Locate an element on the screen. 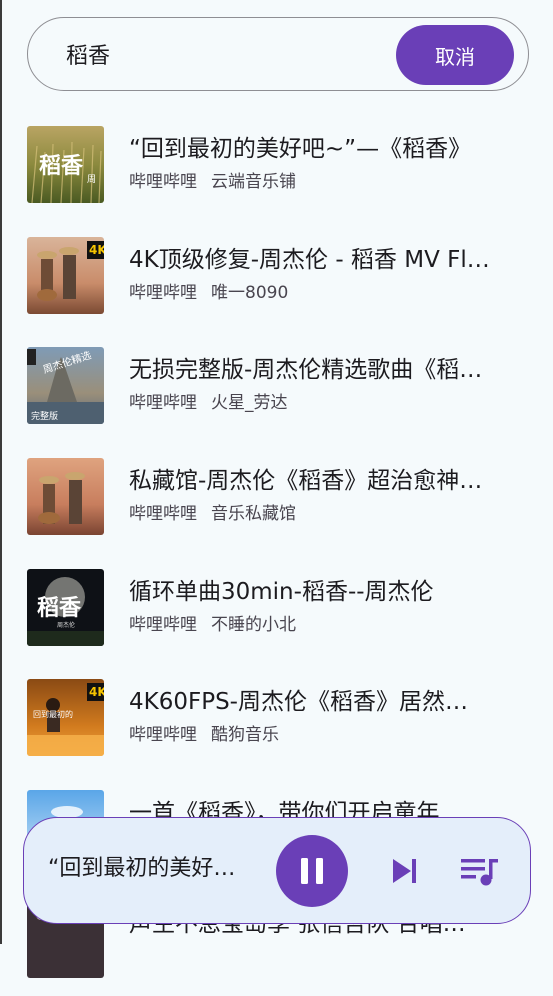  item-meta: 哔哩哔哩 音乐私藏馆 is located at coordinates (212, 514).